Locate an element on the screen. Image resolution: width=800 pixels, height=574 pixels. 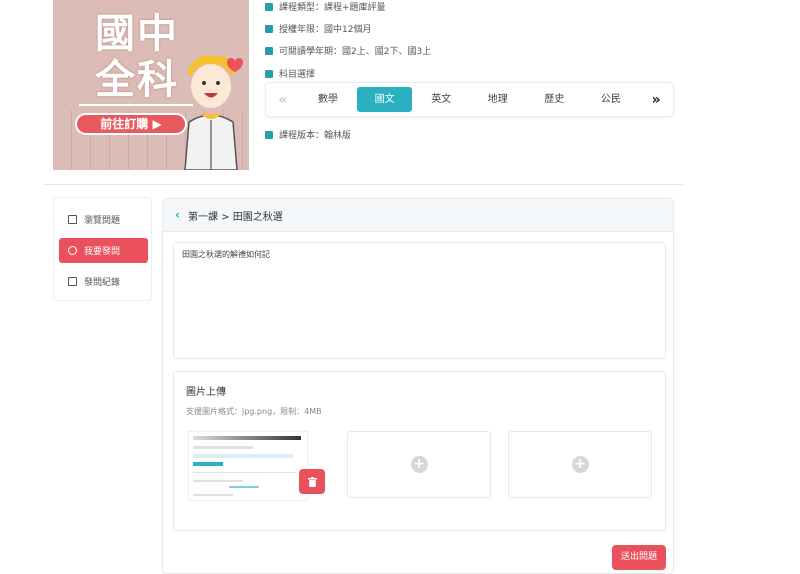
browse-icon is located at coordinates (72, 219).